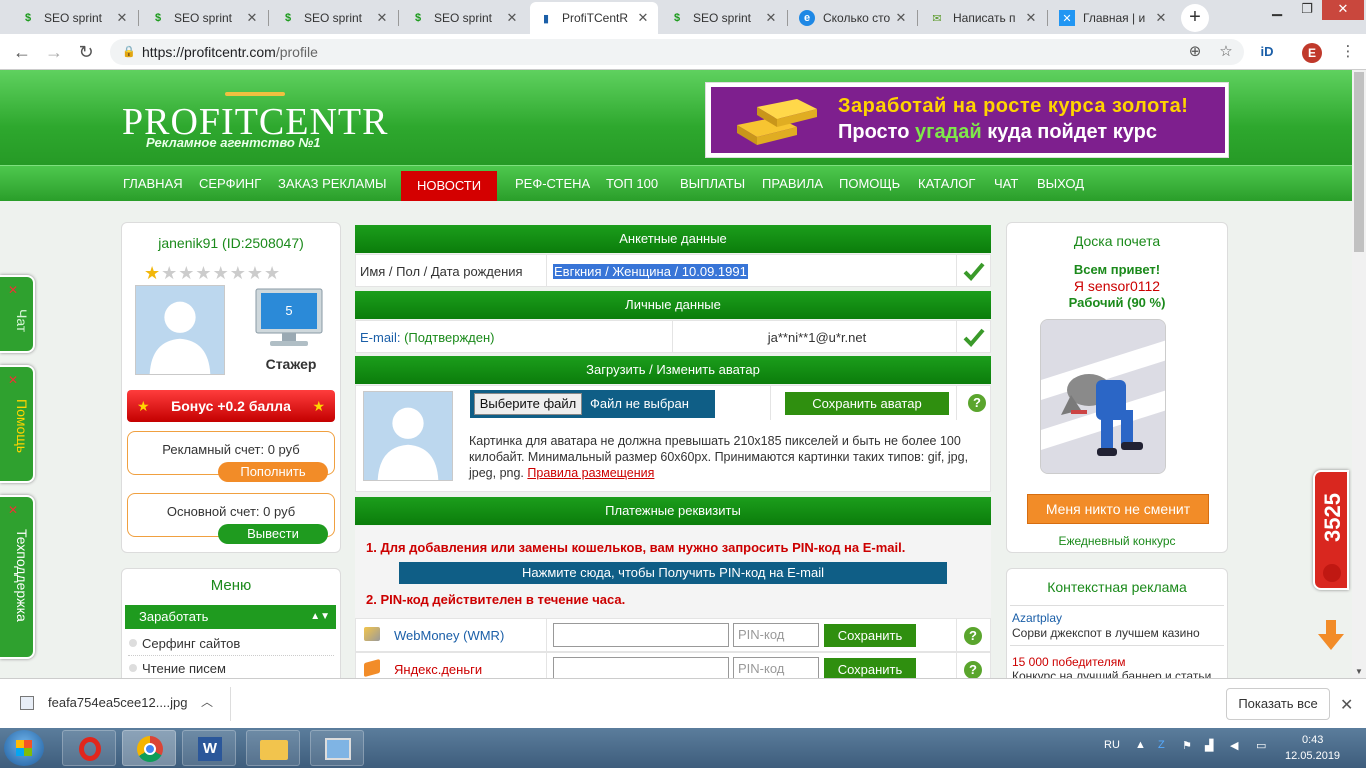 Image resolution: width=1366 pixels, height=768 pixels. I want to click on replace-leader-button: Меня никто не сменит, so click(1118, 509).